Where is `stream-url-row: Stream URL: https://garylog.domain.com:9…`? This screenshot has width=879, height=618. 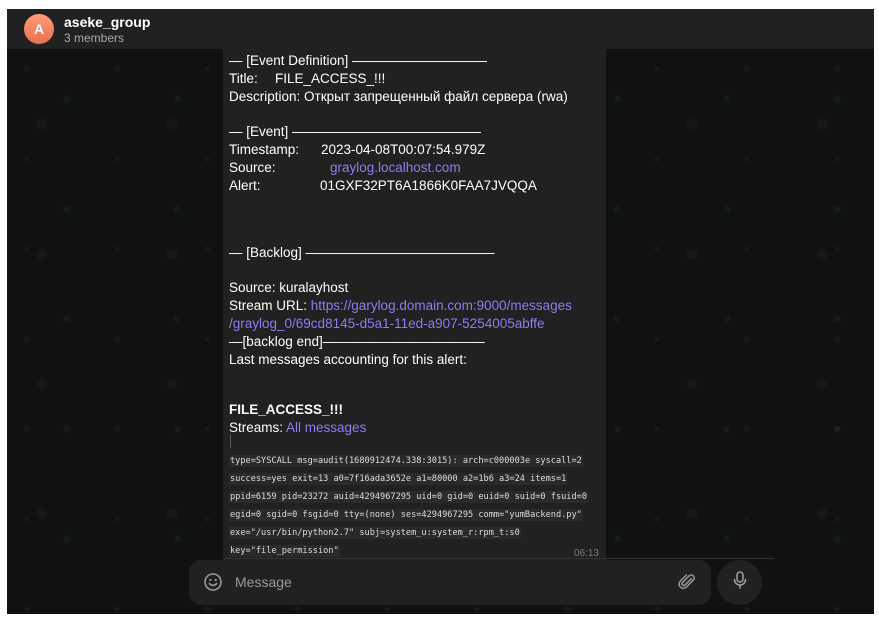 stream-url-row: Stream URL: https://garylog.domain.com:9… is located at coordinates (400, 305).